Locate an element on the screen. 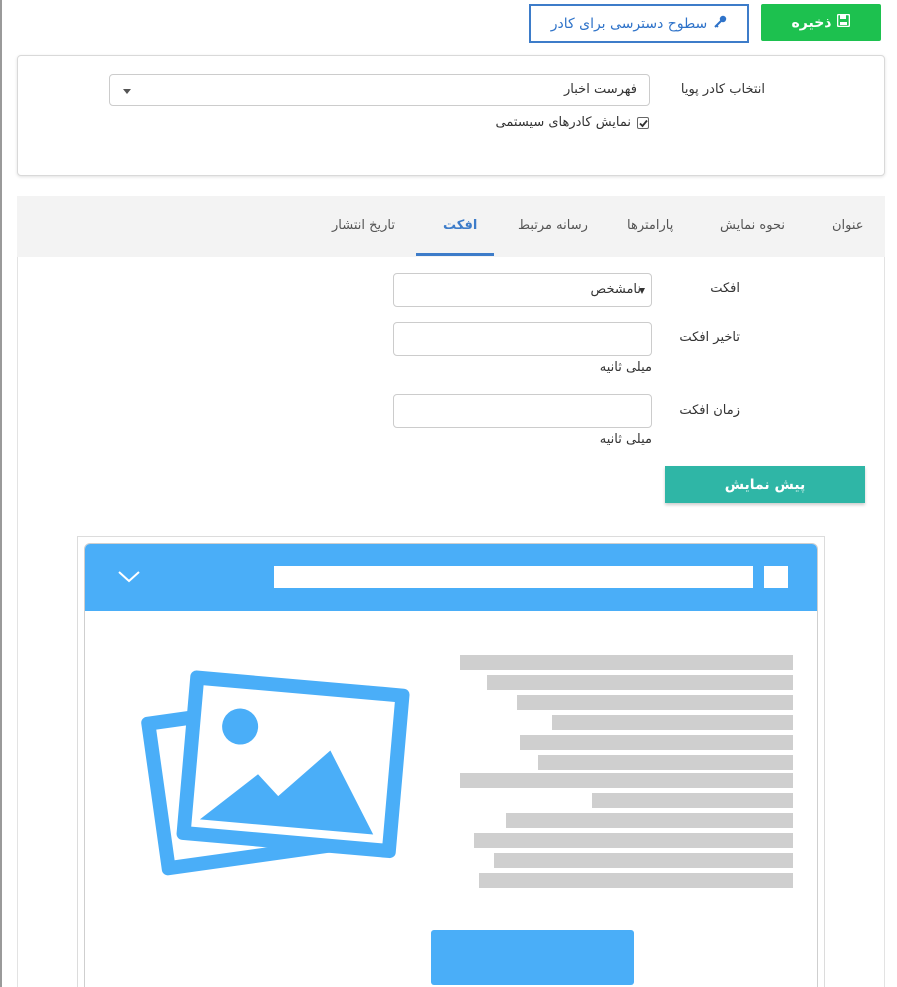 The width and height of the screenshot is (897, 987). effect-delay-unit: میلی ثانیه is located at coordinates (625, 367).